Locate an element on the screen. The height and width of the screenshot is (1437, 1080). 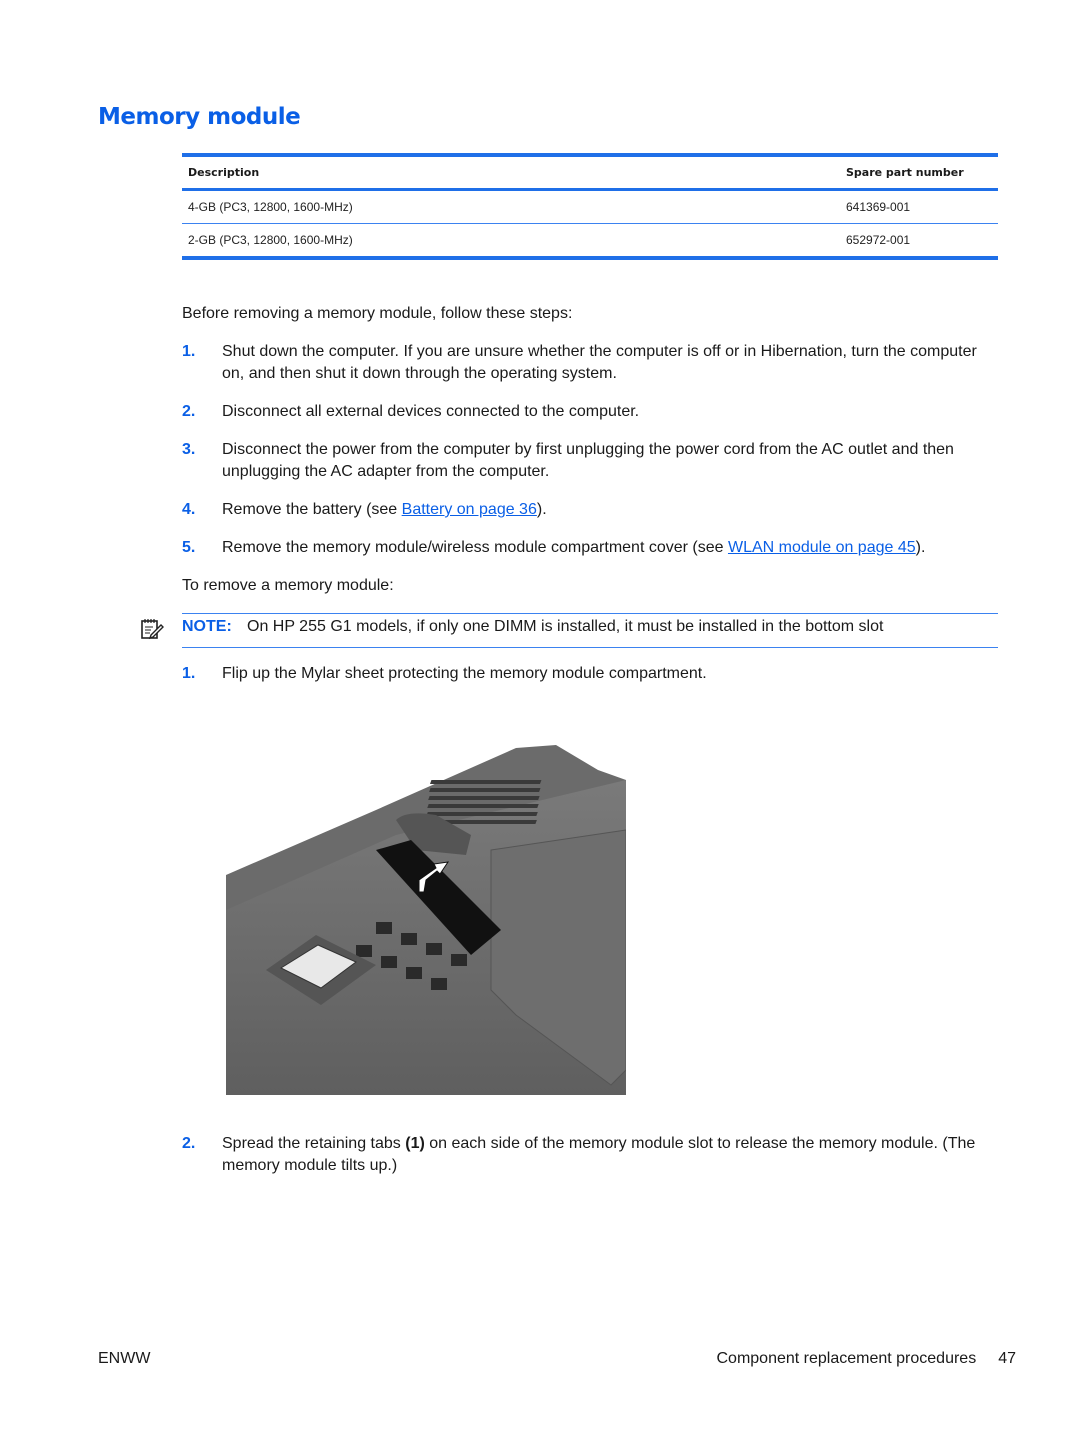
battery-page-link: Battery on page 36 is located at coordinates (469, 509).